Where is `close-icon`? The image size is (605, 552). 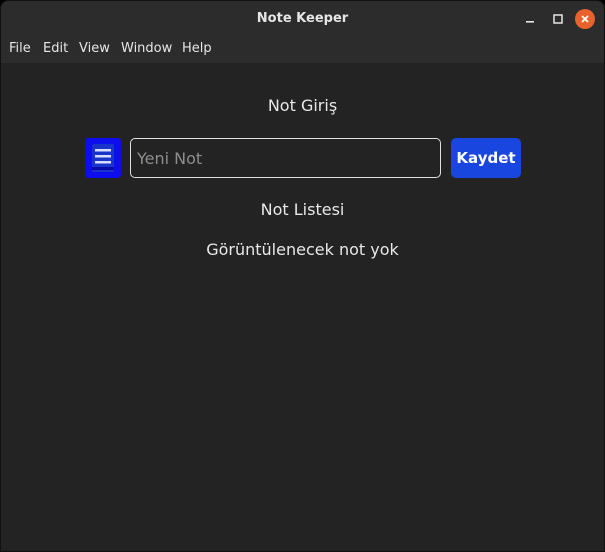
close-icon is located at coordinates (585, 19).